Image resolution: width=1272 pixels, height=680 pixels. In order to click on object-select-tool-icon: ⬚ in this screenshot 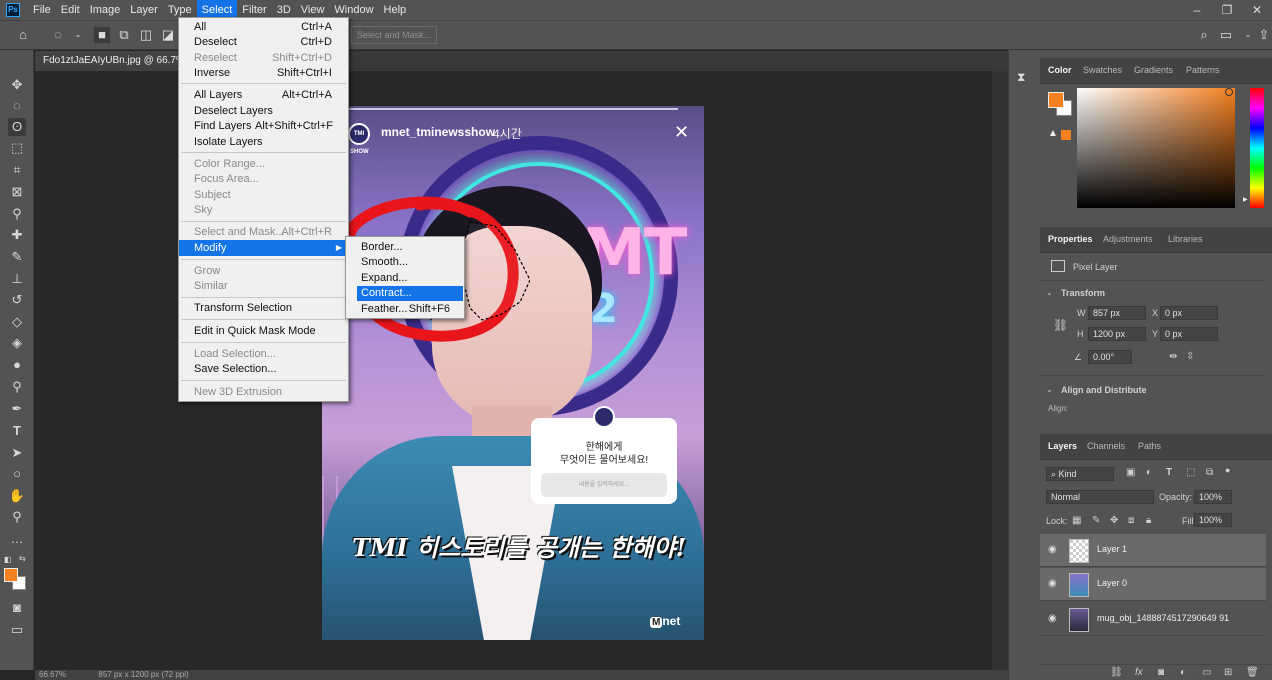, I will do `click(17, 148)`.